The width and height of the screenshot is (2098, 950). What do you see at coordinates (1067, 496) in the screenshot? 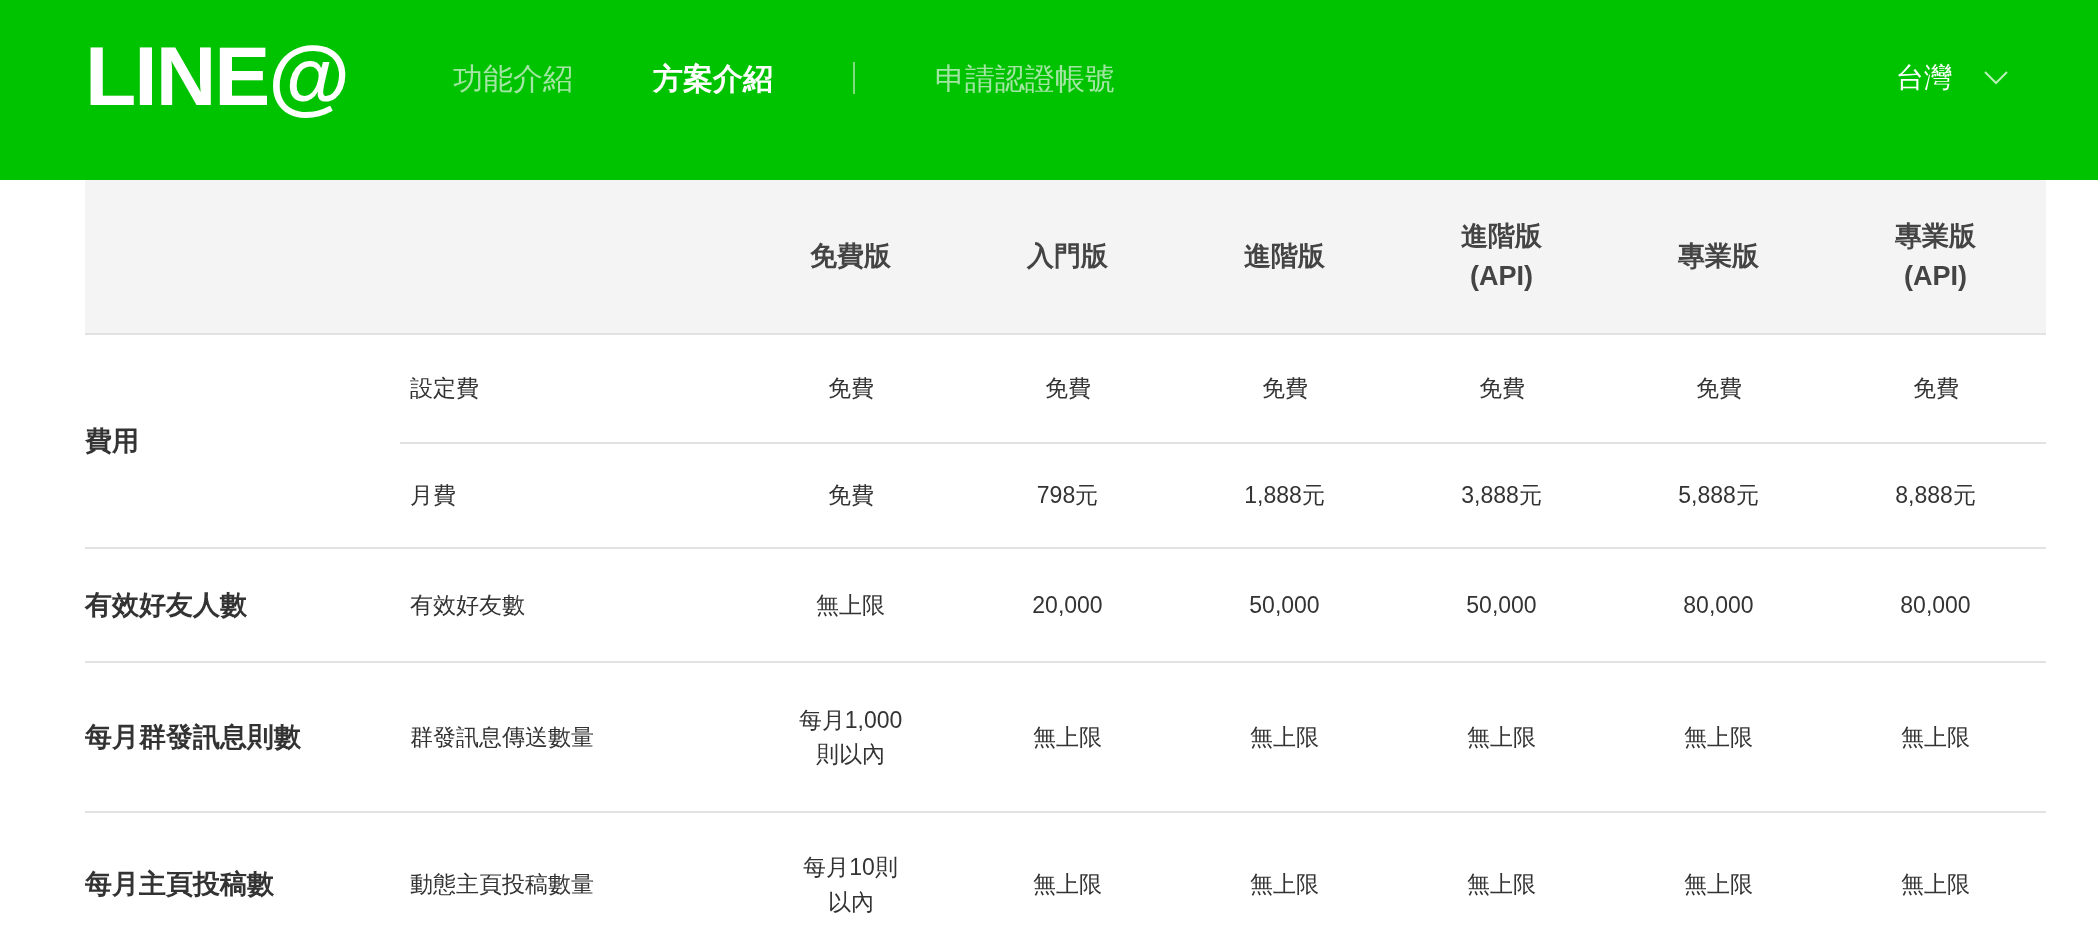
I see `table-cell-text: 798元` at bounding box center [1067, 496].